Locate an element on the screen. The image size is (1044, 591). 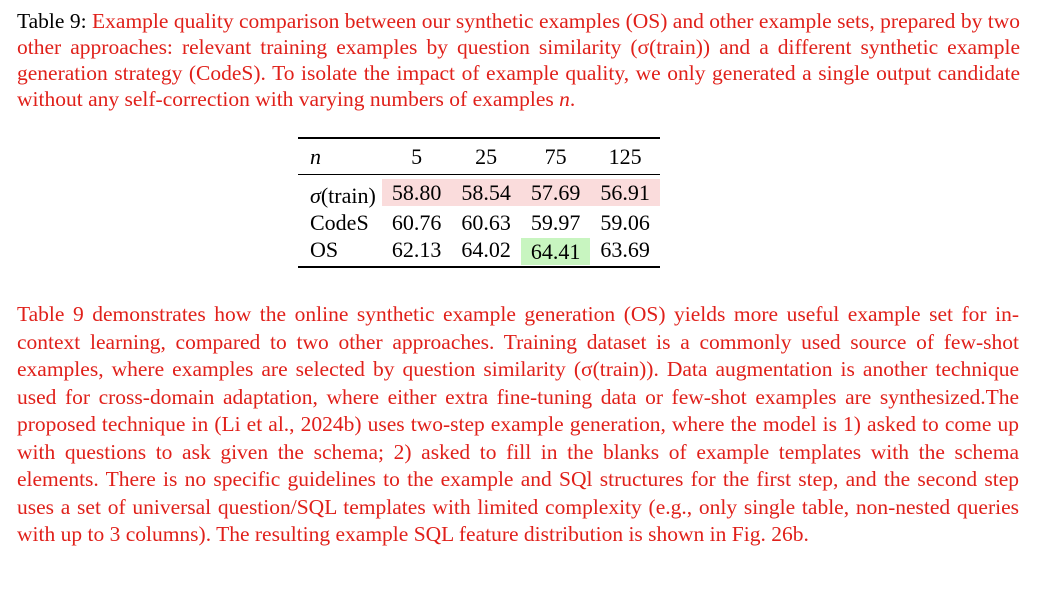
table-cell: 58.54 is located at coordinates (486, 192).